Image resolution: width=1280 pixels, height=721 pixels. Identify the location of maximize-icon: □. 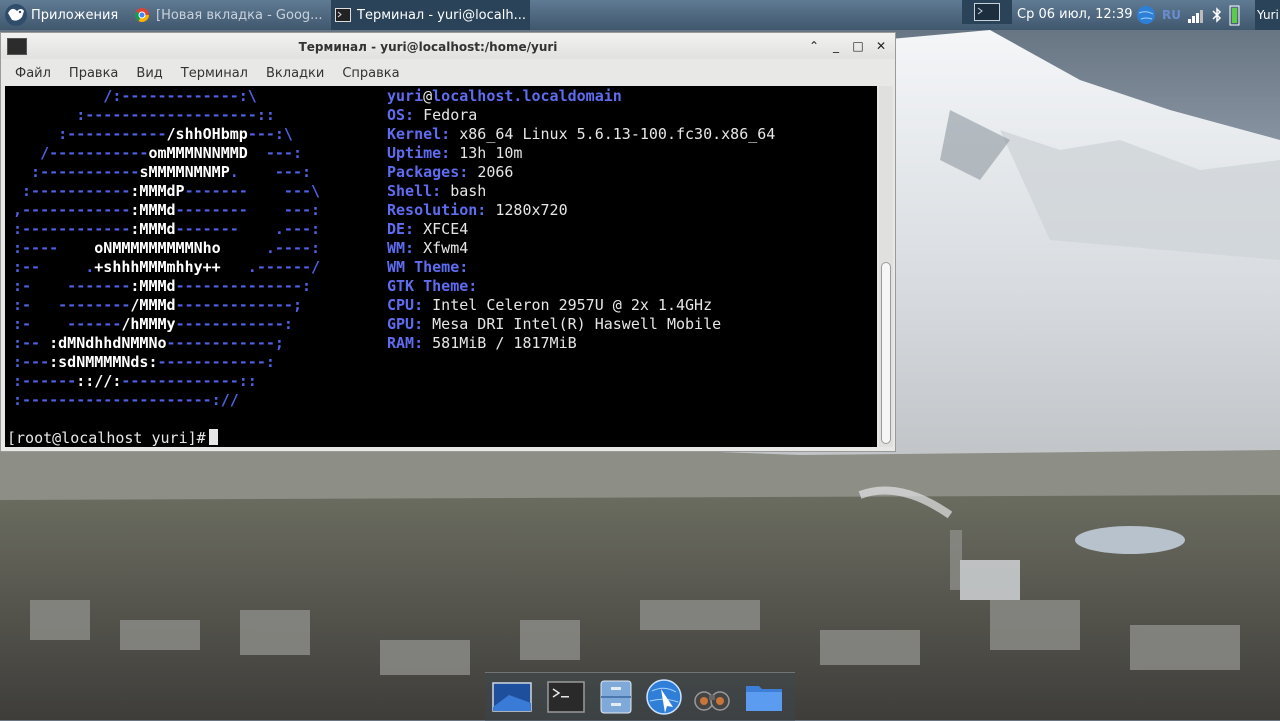
(858, 46).